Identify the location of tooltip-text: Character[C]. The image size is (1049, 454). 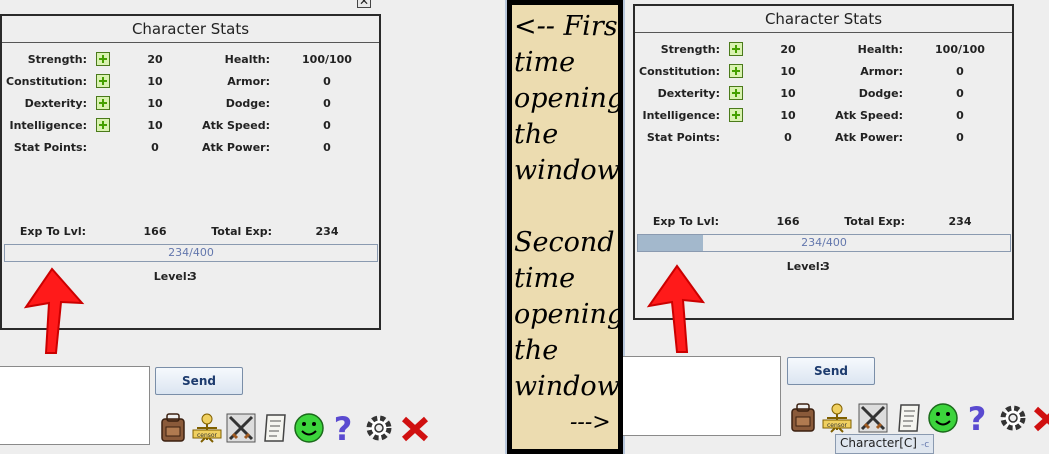
(878, 443).